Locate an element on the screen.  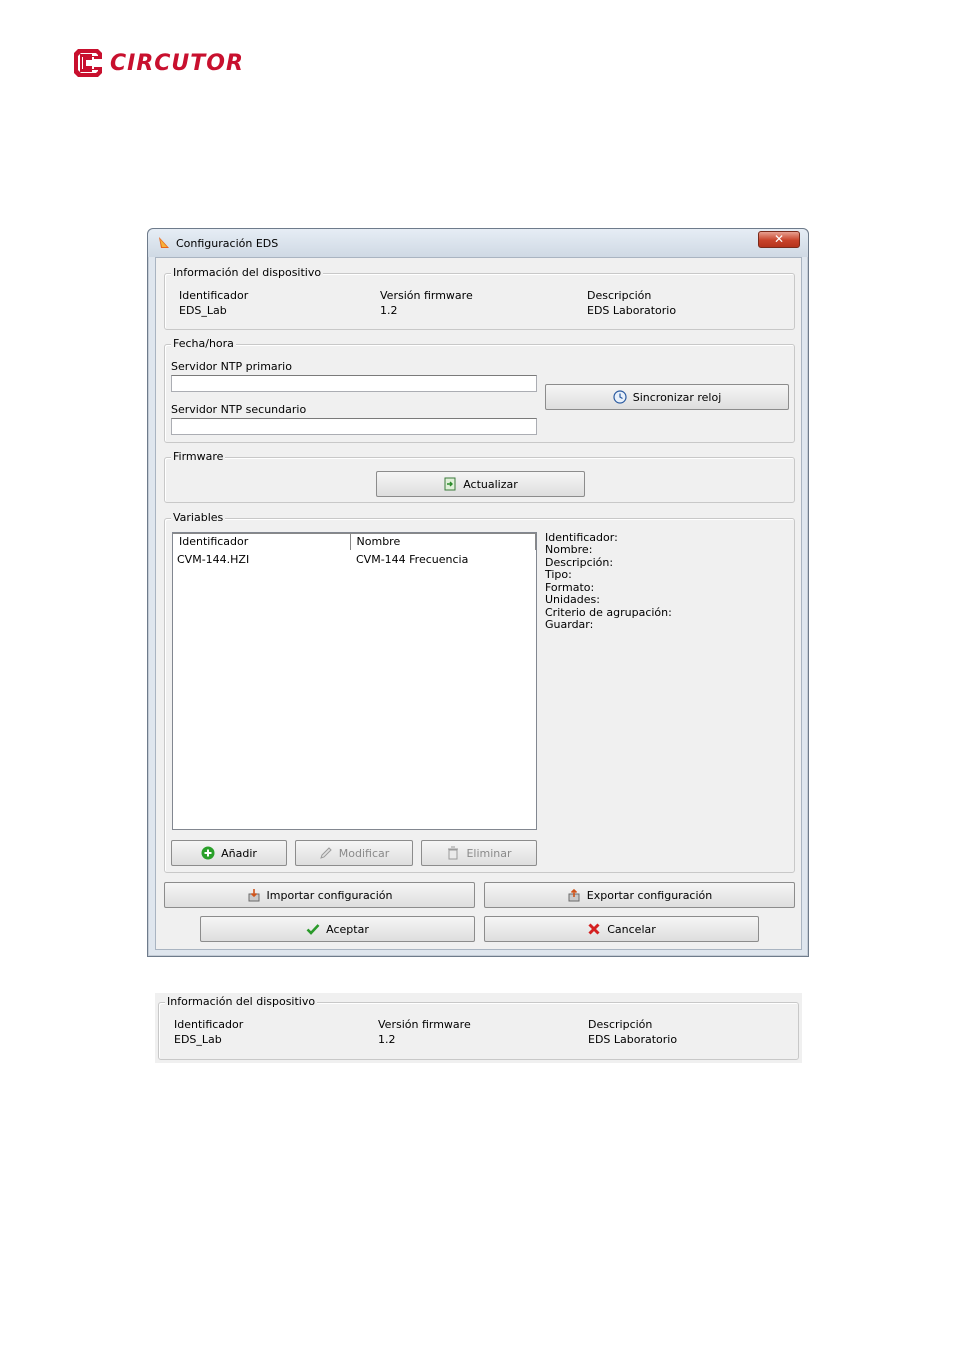
device-id-label: Identificador is located at coordinates (214, 295).